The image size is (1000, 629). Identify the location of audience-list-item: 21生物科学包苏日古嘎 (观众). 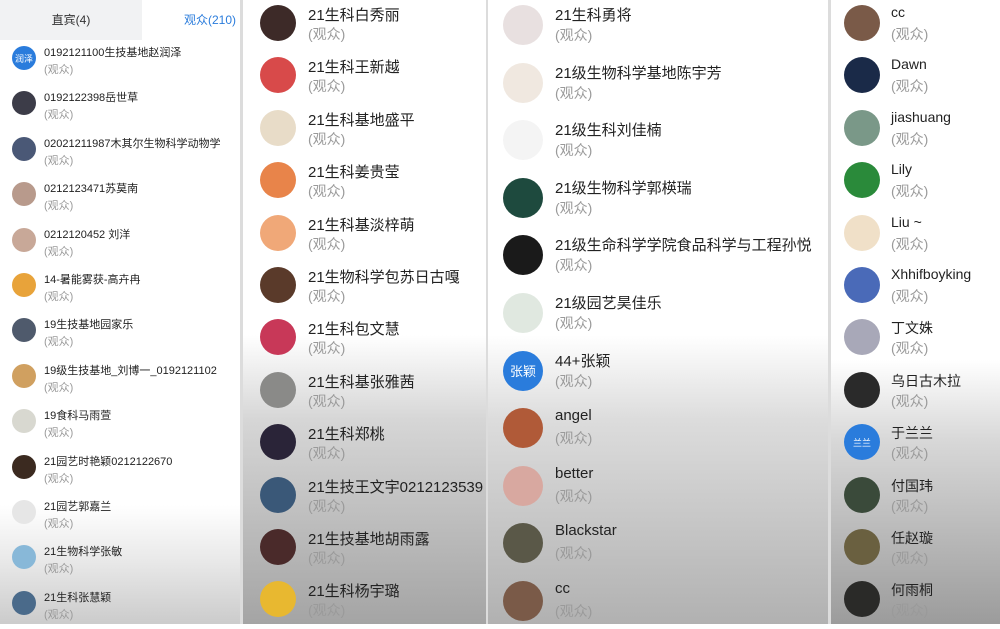
(364, 292).